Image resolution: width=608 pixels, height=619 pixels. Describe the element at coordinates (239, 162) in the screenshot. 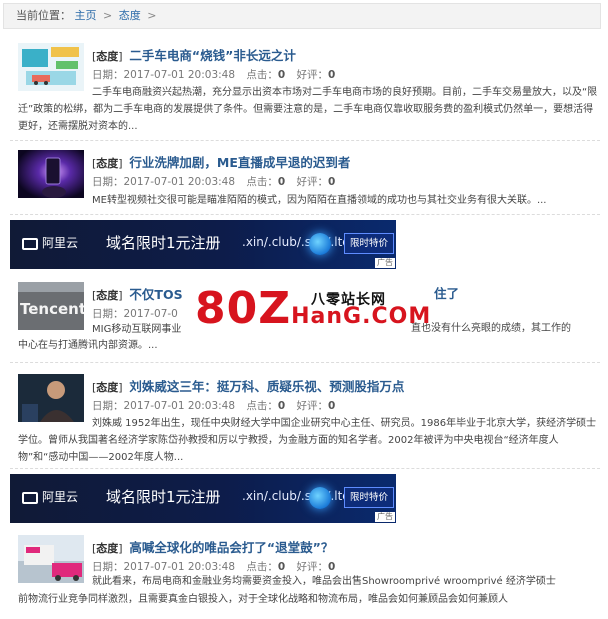

I see `article-title-link: 行业洗牌加剧，ME直播成早退的迟到者` at that location.